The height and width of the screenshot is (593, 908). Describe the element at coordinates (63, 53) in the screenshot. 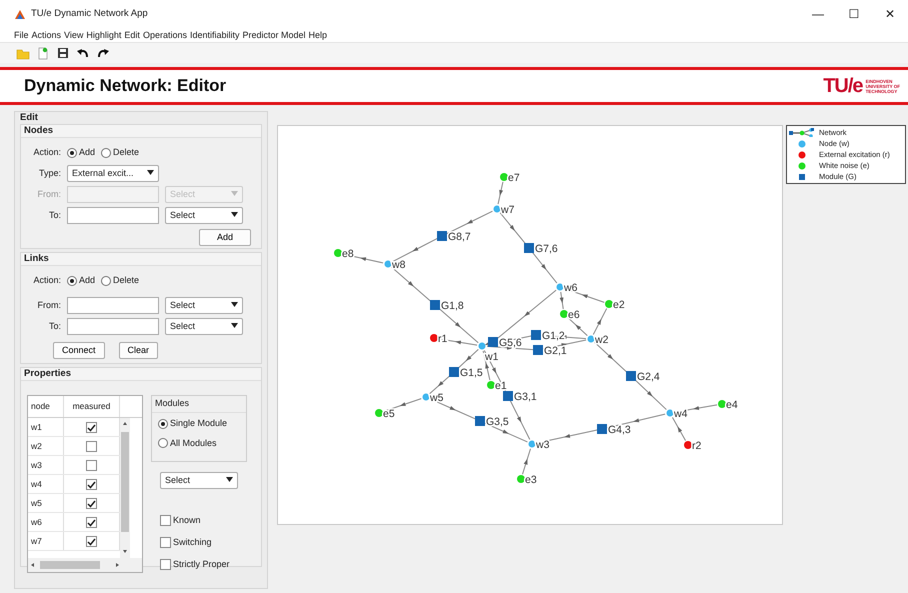

I see `save-icon` at that location.